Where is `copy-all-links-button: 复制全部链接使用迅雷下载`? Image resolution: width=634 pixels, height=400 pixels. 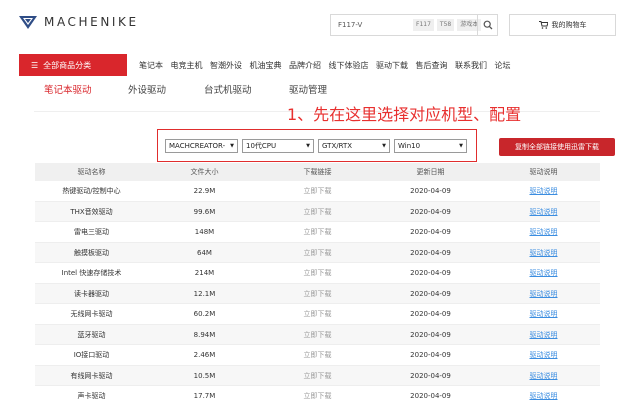
copy-all-links-button: 复制全部链接使用迅雷下载 is located at coordinates (557, 147).